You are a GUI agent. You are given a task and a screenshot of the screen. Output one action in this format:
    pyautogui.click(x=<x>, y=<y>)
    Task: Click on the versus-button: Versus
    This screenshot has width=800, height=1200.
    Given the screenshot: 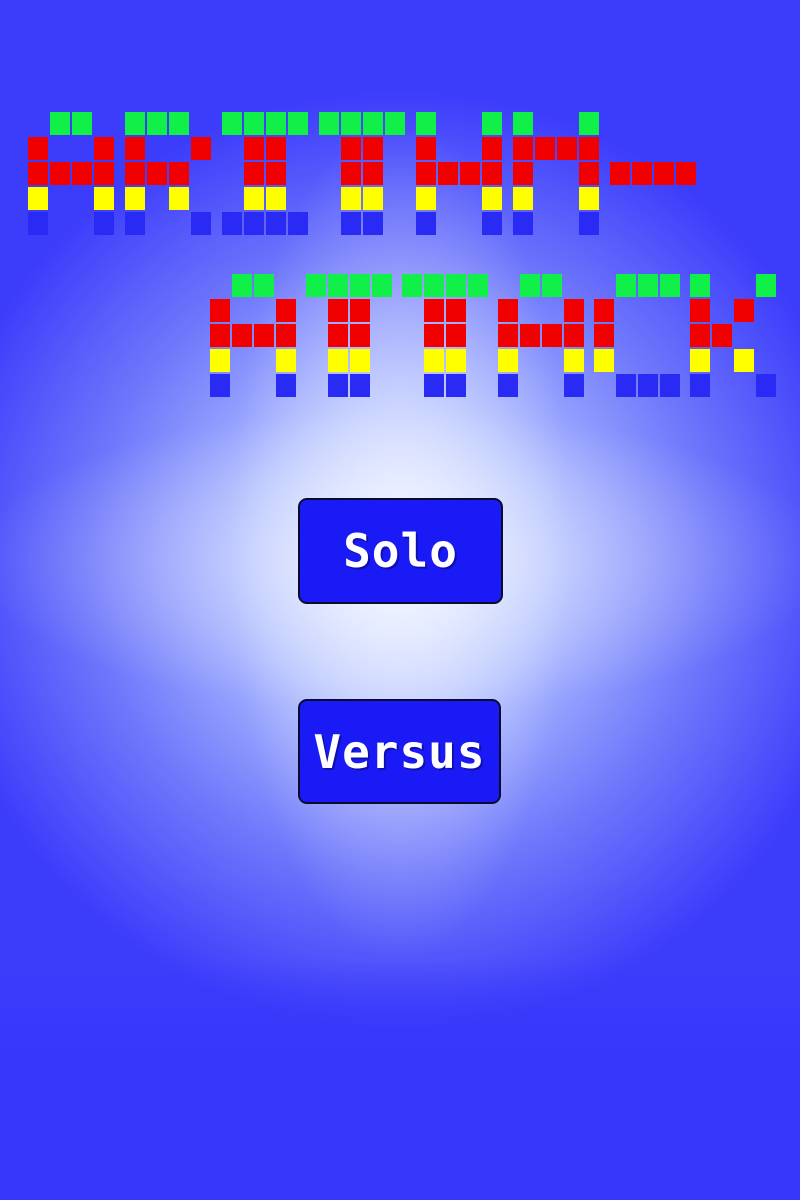 What is the action you would take?
    pyautogui.click(x=399, y=751)
    